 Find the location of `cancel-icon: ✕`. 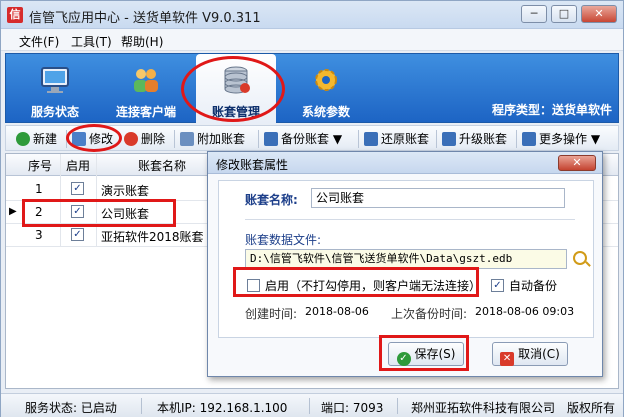

cancel-icon: ✕ is located at coordinates (507, 359).